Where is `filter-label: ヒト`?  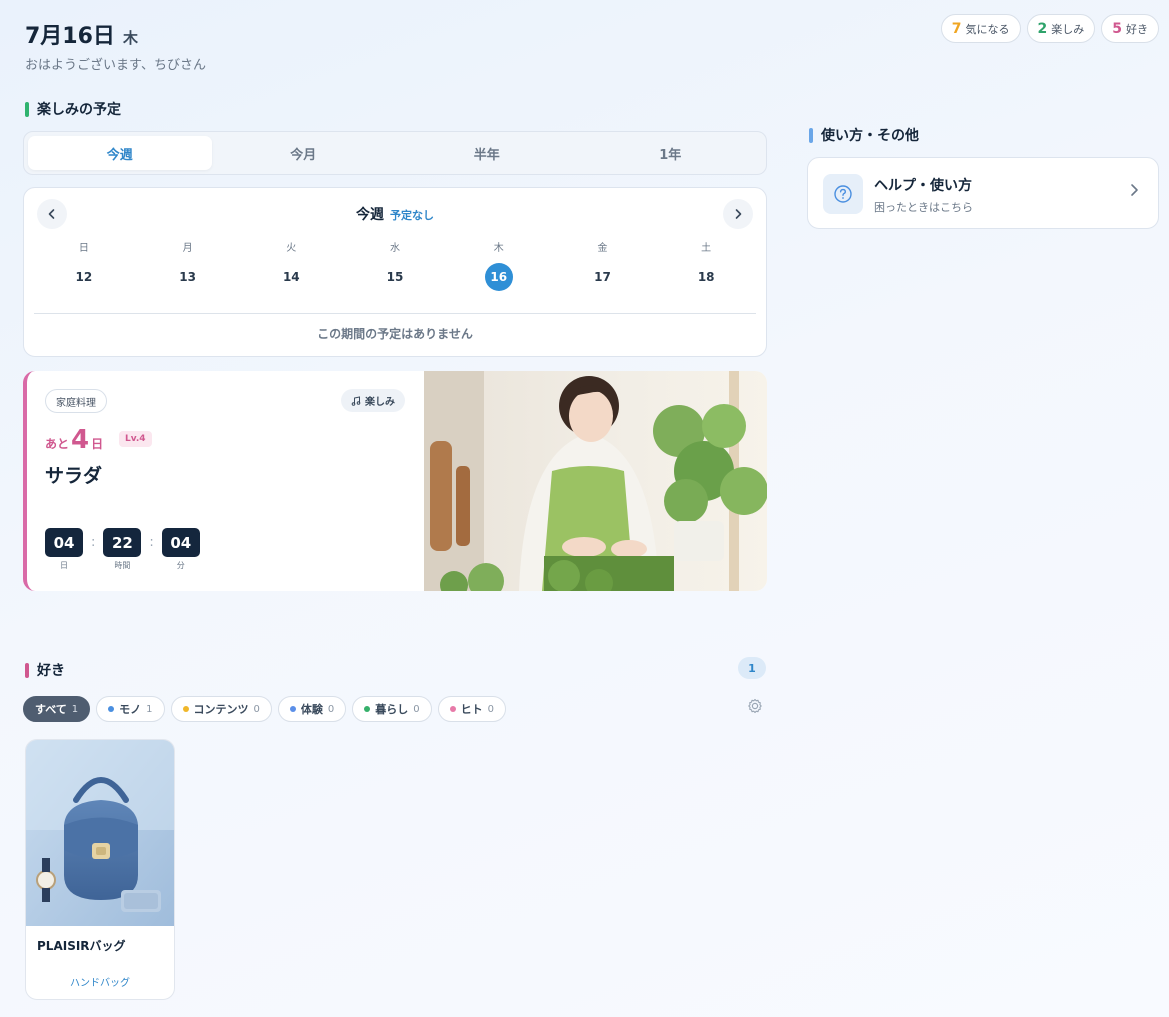
filter-label: ヒト is located at coordinates (471, 709).